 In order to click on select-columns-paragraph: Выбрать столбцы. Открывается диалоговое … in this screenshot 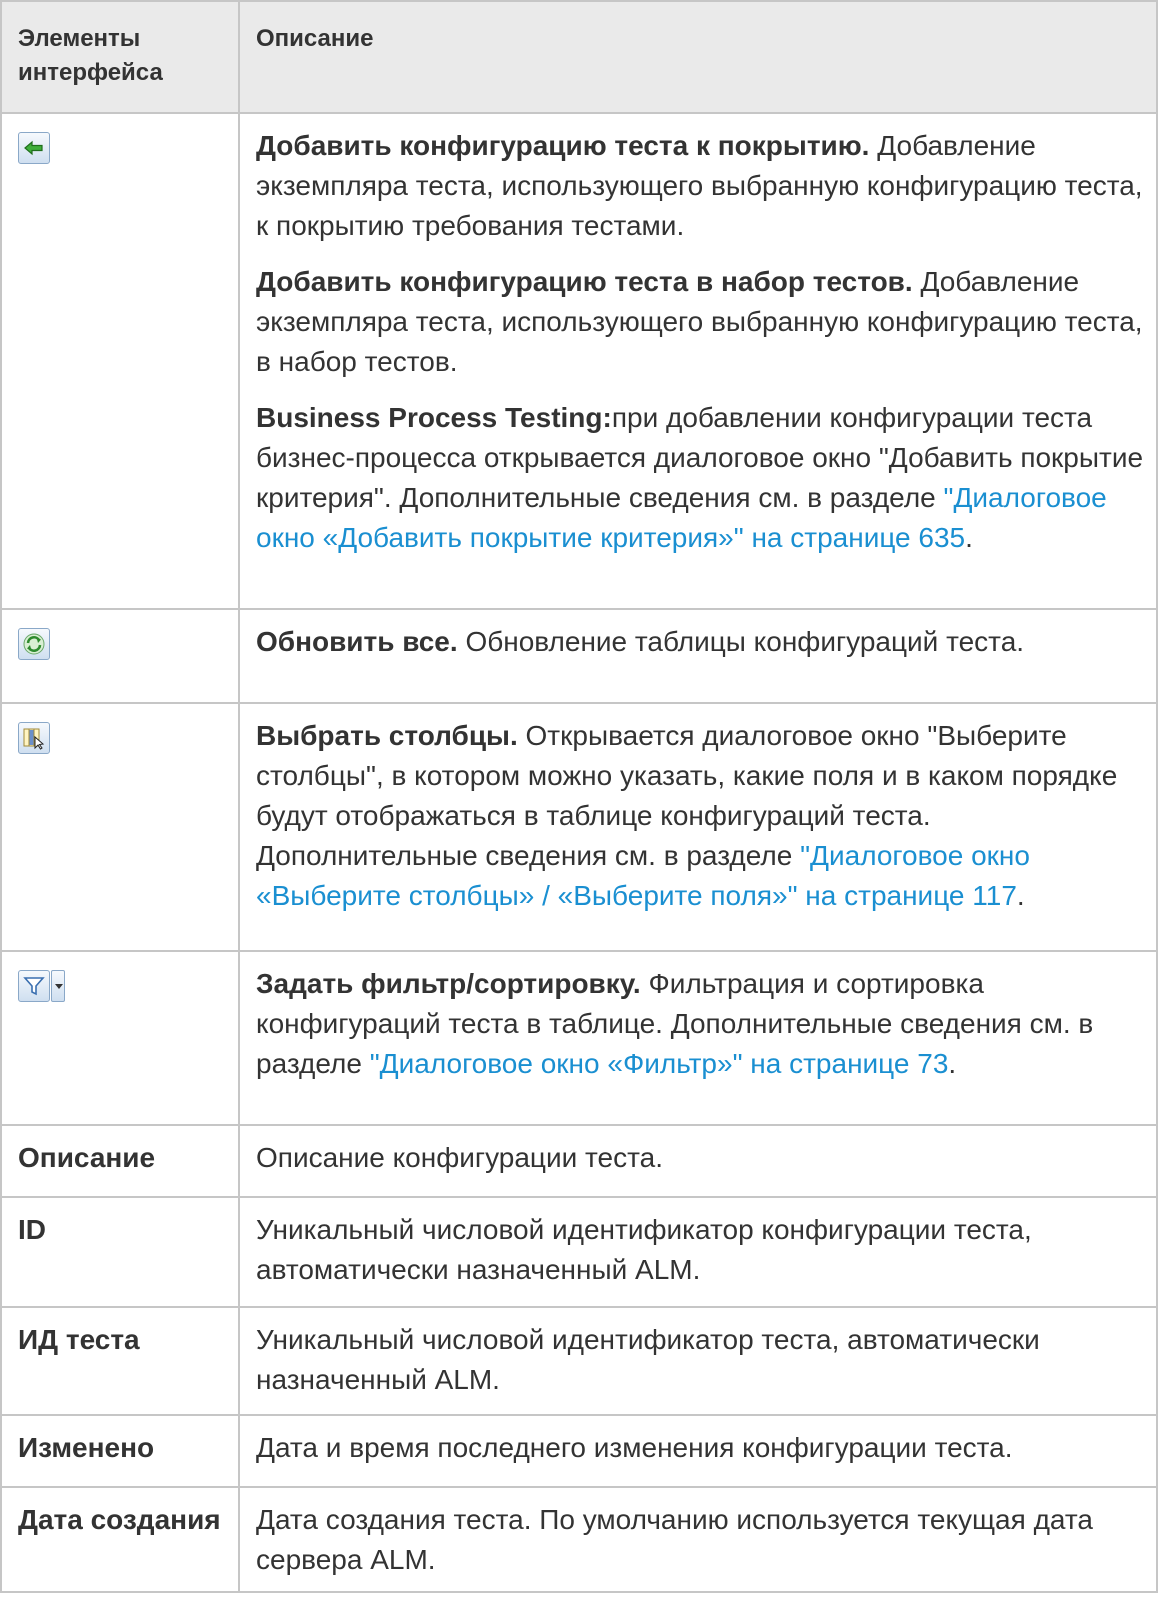, I will do `click(702, 816)`.